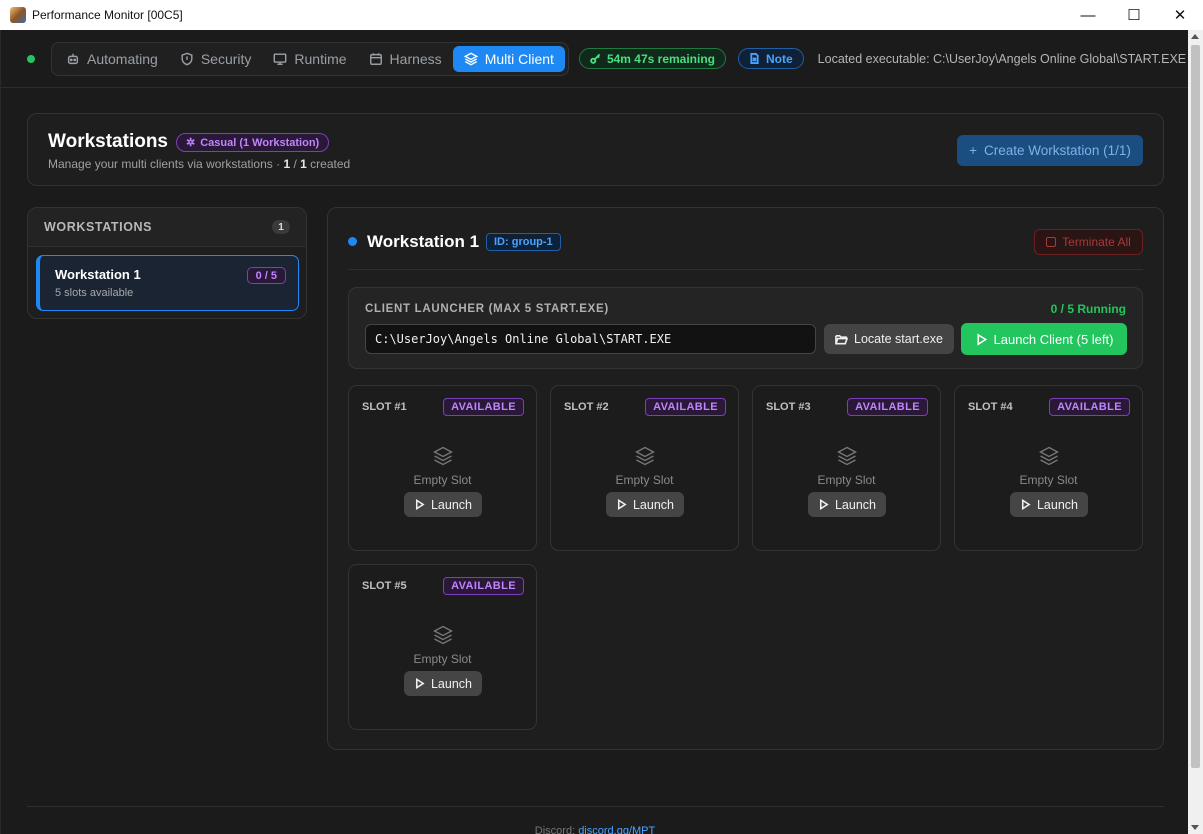 The image size is (1203, 834). Describe the element at coordinates (508, 58) in the screenshot. I see `tab-multi-client: Multi Client` at that location.